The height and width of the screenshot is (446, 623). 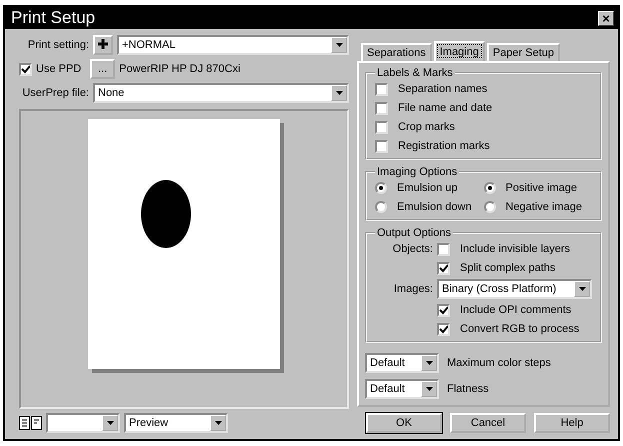 What do you see at coordinates (572, 423) in the screenshot?
I see `dialog-button: Help` at bounding box center [572, 423].